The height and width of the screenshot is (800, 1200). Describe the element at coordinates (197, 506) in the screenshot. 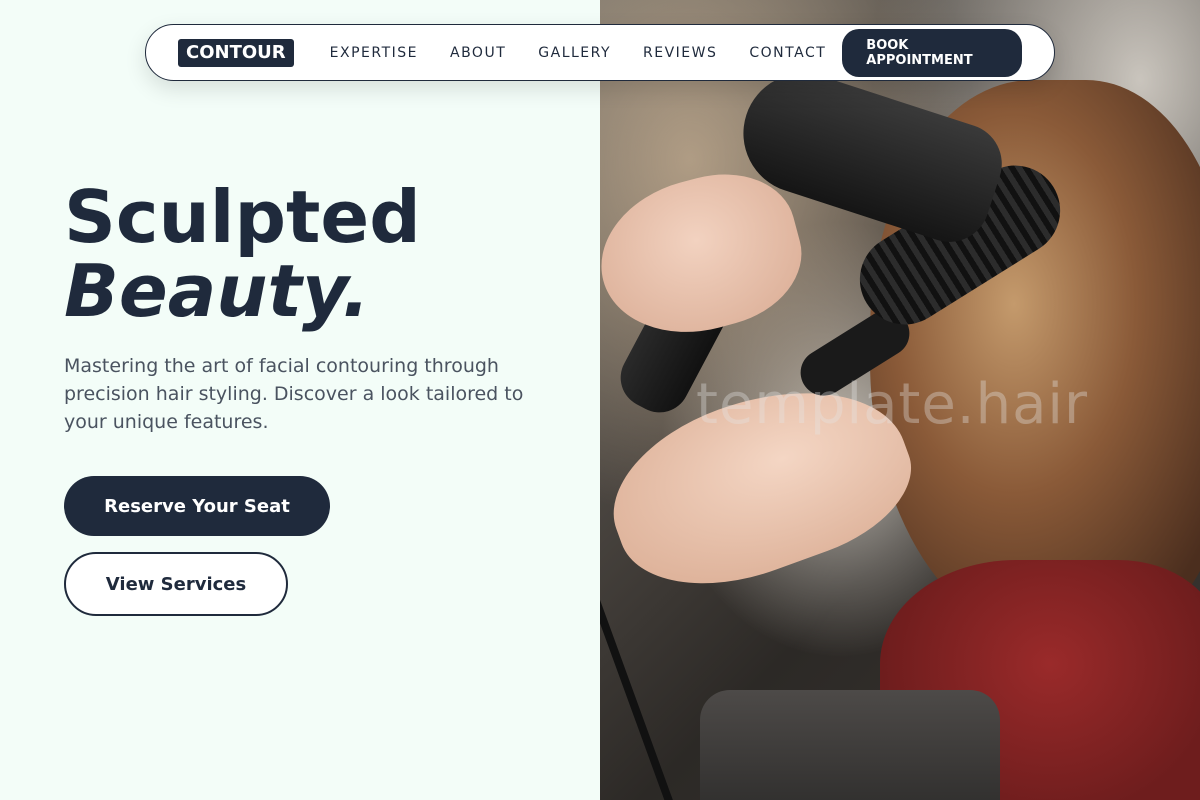

I see `reserve-seat-button: Reserve Your Seat` at that location.